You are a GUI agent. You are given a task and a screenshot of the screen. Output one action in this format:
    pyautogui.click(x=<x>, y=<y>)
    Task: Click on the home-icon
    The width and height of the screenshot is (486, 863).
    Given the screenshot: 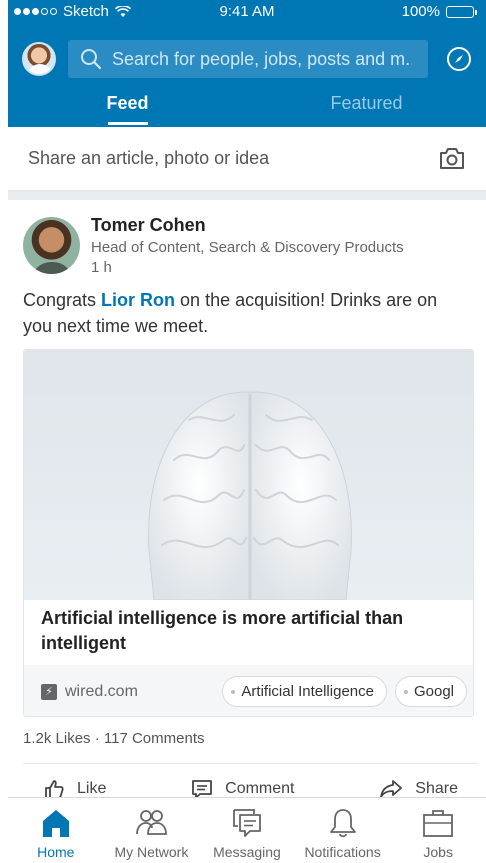 What is the action you would take?
    pyautogui.click(x=55, y=823)
    